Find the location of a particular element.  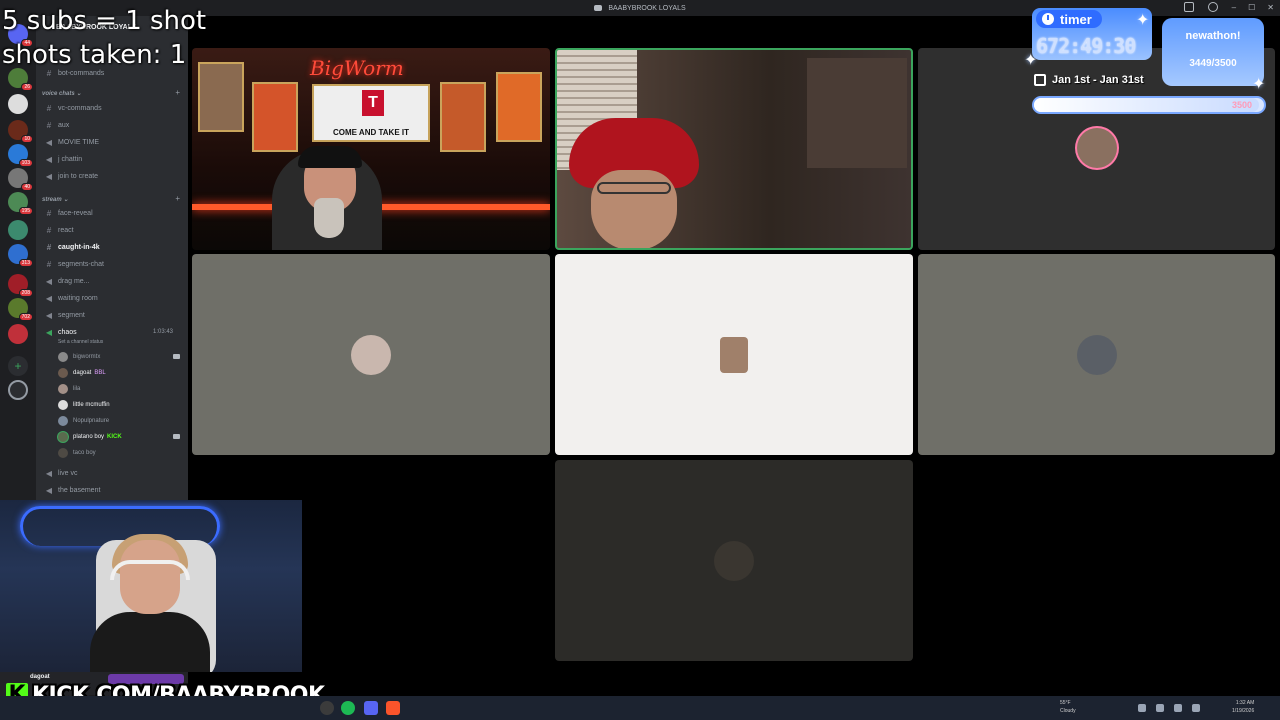

server-icon: 26 is located at coordinates (20, 79).